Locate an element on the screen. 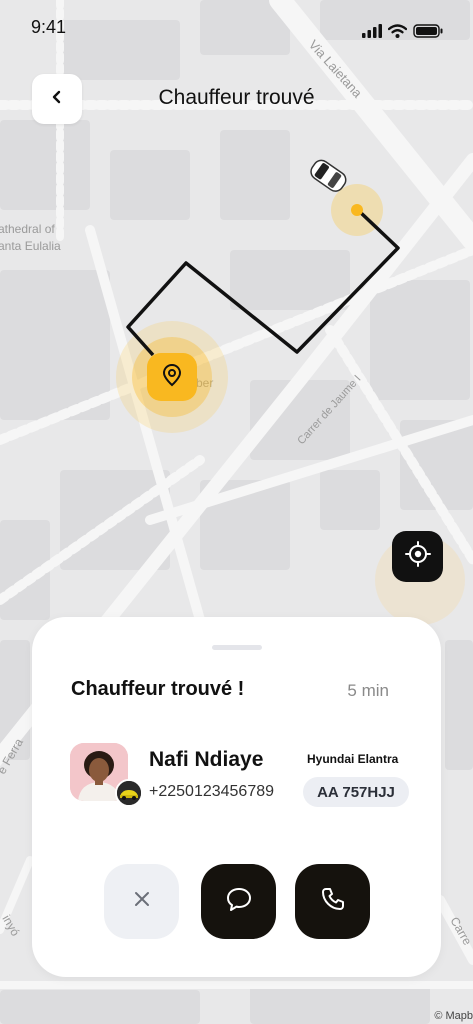  map-attribution: © Mapb is located at coordinates (453, 1016).